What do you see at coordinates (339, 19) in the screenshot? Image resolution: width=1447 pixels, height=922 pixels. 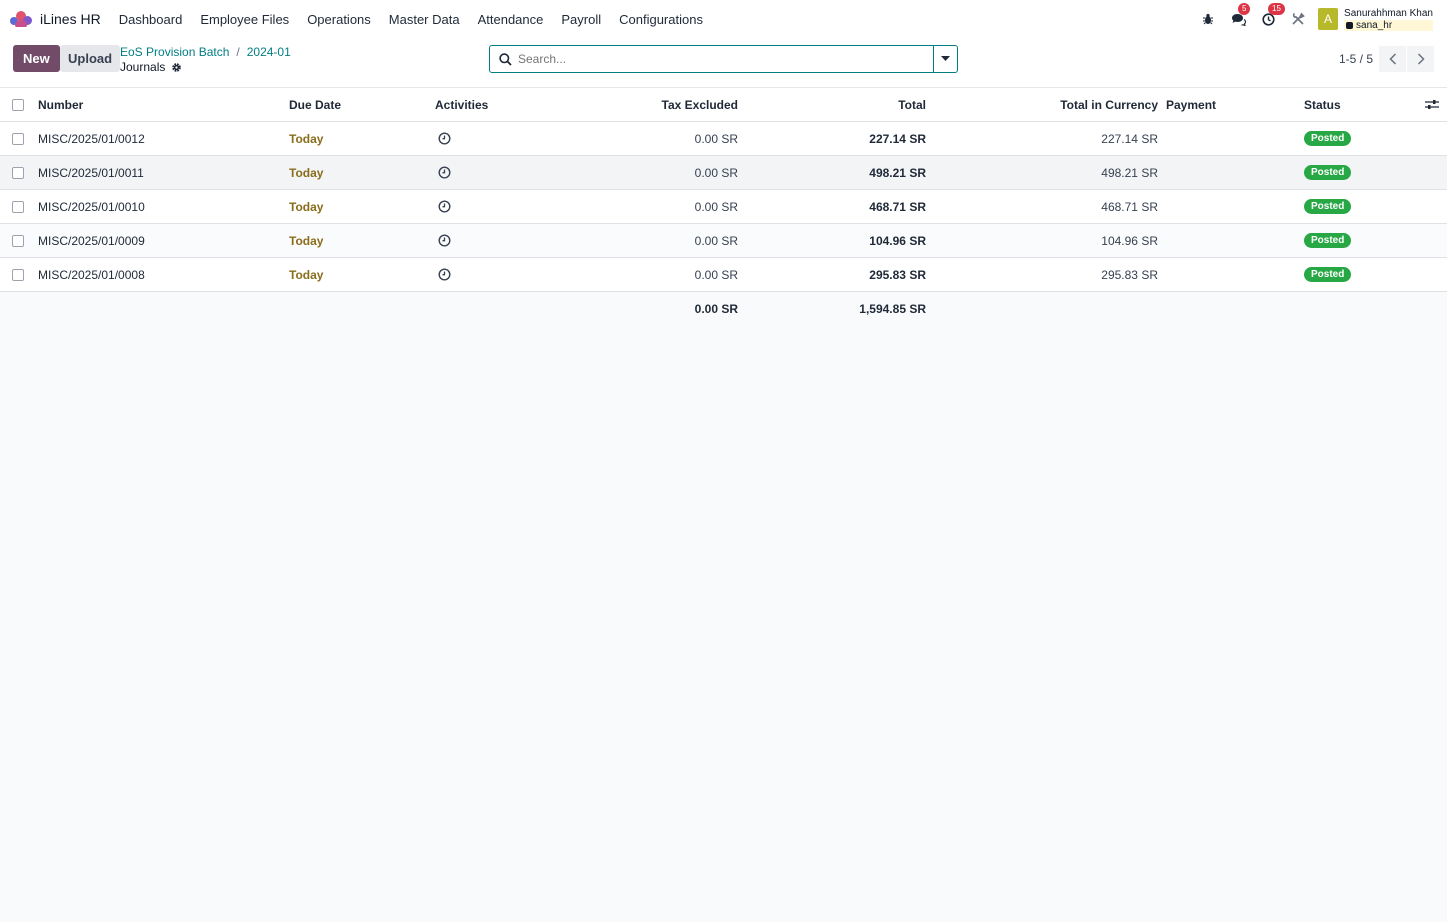 I see `menu-operations: Operations` at bounding box center [339, 19].